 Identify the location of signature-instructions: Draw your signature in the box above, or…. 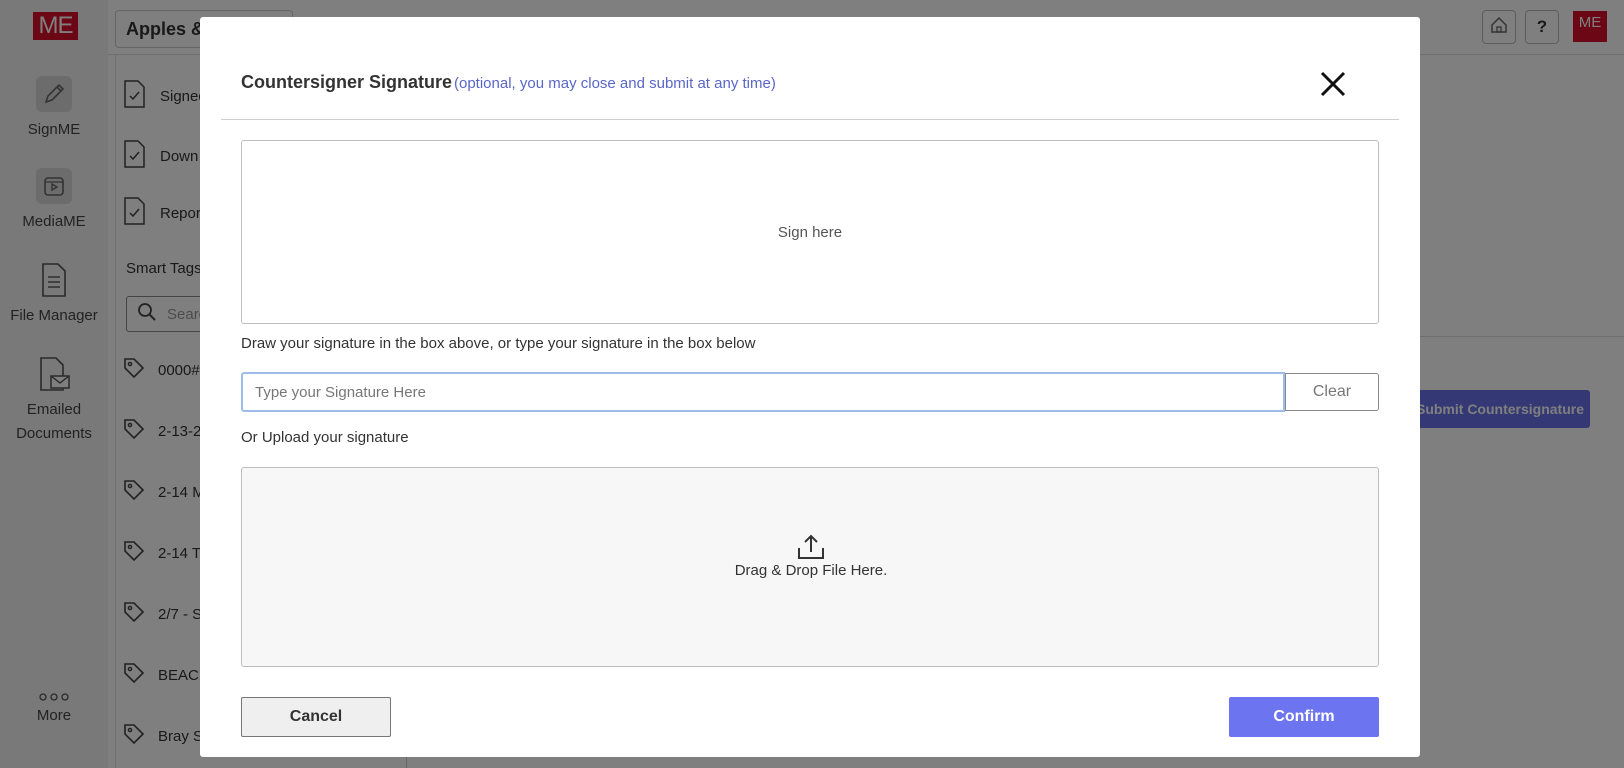
(498, 343).